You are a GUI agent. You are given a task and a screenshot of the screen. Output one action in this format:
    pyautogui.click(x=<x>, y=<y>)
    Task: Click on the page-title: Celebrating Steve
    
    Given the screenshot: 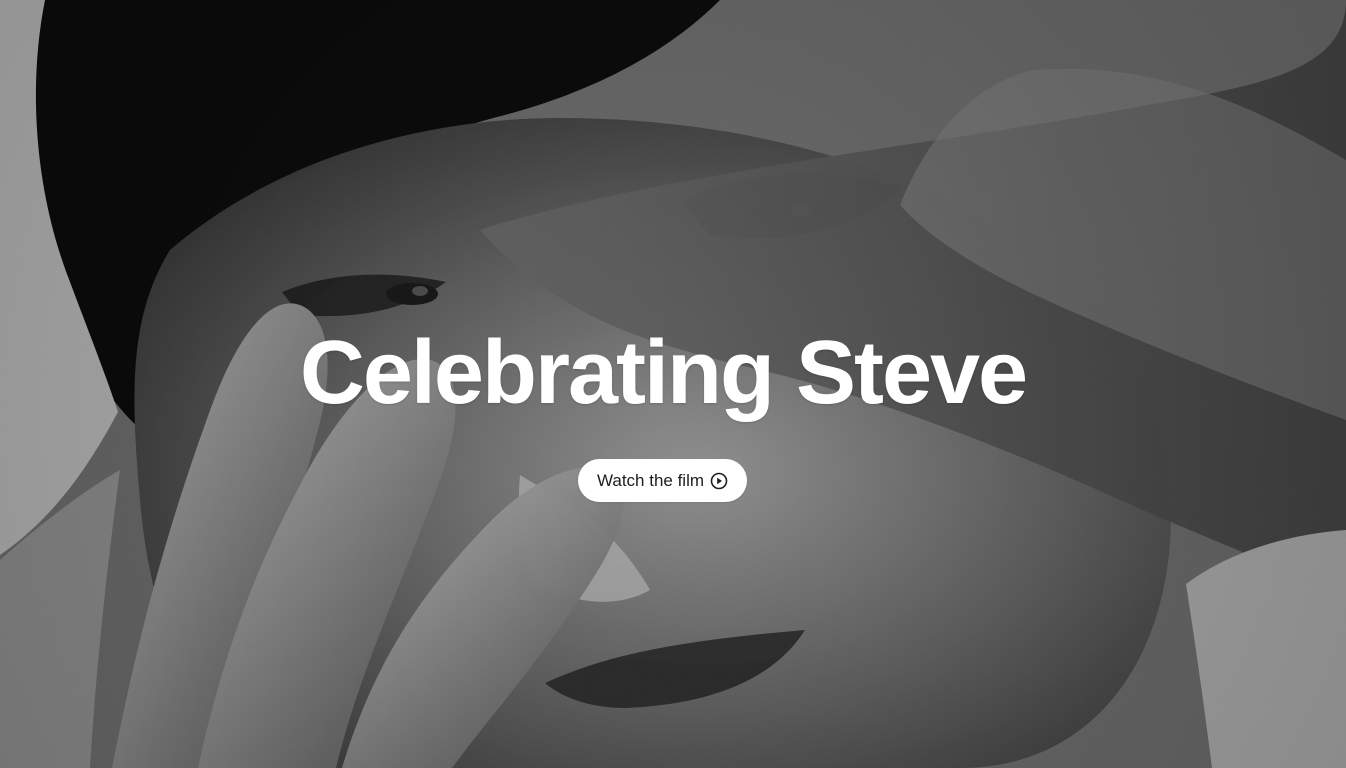 What is the action you would take?
    pyautogui.click(x=663, y=373)
    